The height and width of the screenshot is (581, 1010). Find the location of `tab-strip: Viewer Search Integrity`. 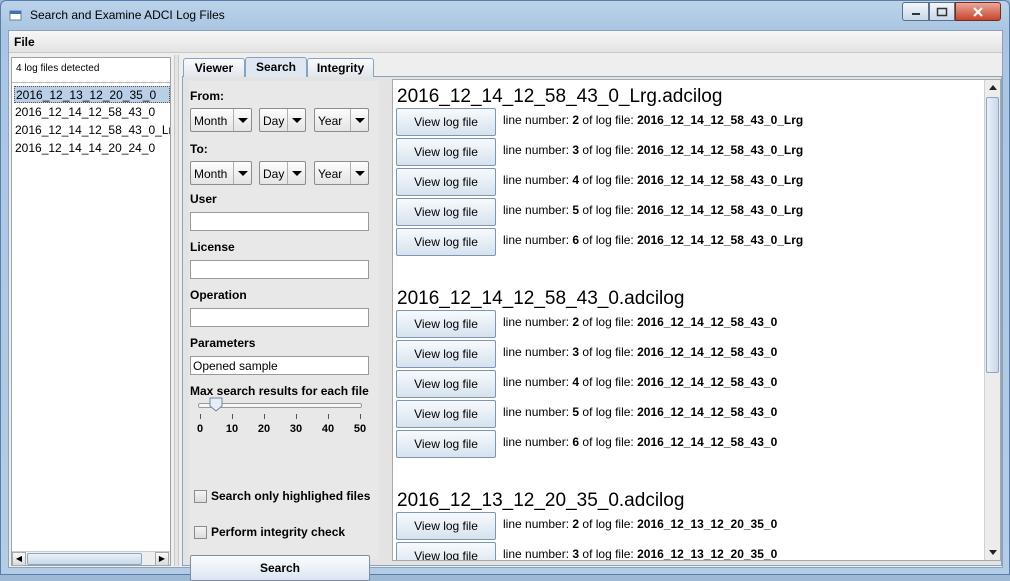

tab-strip: Viewer Search Integrity is located at coordinates (592, 68).